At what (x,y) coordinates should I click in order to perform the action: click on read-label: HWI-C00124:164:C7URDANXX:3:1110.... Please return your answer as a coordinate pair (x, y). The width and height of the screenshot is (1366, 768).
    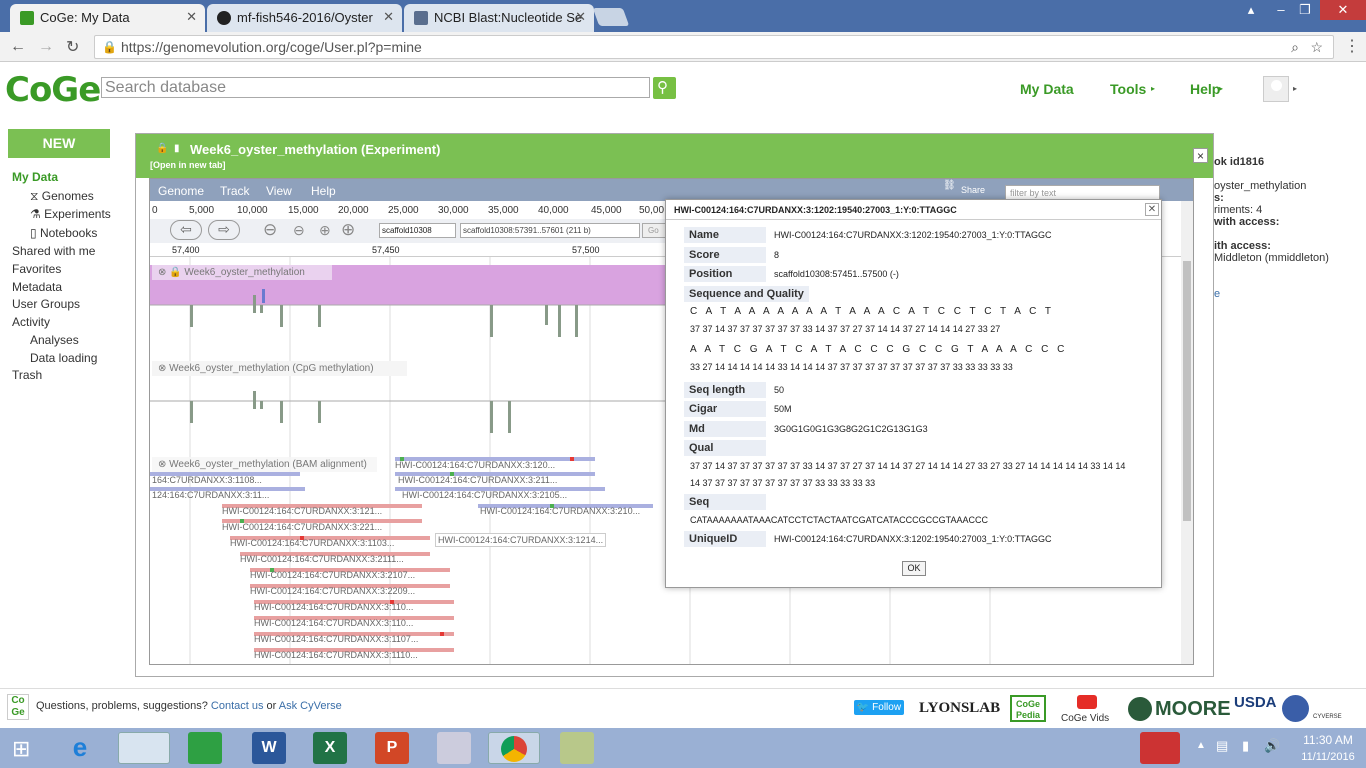
    Looking at the image, I should click on (336, 655).